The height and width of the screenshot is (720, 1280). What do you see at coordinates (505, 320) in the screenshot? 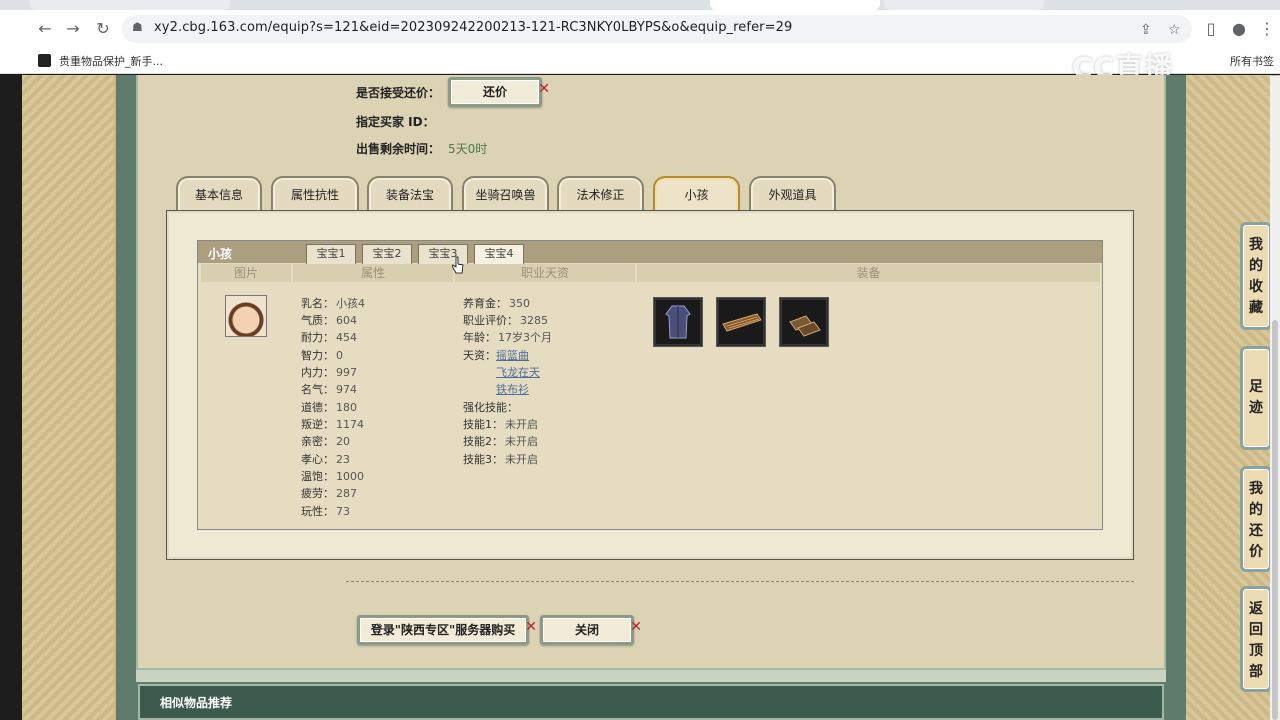
I see `career-rating: 职业评价： 3285` at bounding box center [505, 320].